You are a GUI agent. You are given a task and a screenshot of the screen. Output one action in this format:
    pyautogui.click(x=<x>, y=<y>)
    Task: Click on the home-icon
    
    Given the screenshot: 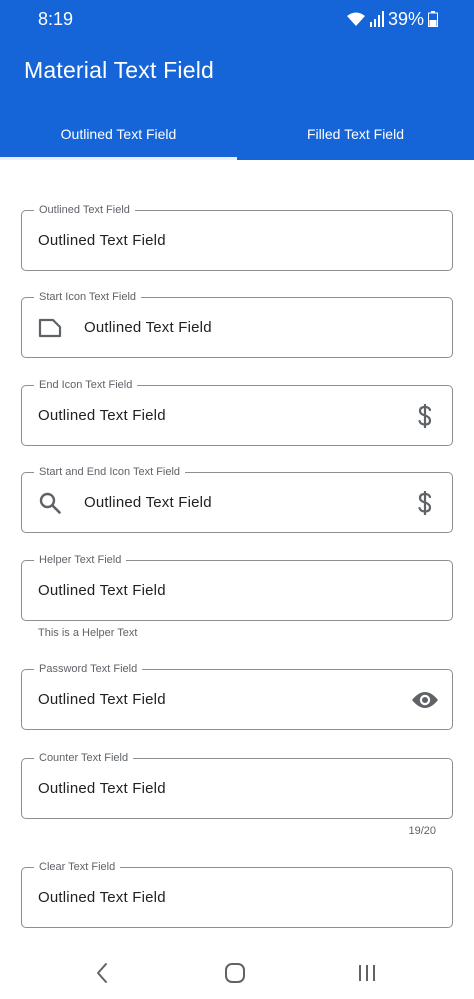 What is the action you would take?
    pyautogui.click(x=235, y=973)
    